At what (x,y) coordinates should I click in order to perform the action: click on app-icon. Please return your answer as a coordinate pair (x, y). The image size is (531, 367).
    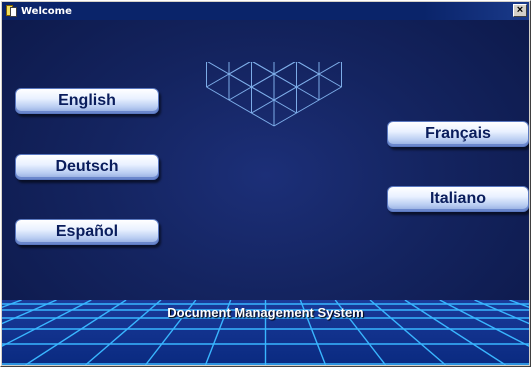
    Looking at the image, I should click on (12, 11).